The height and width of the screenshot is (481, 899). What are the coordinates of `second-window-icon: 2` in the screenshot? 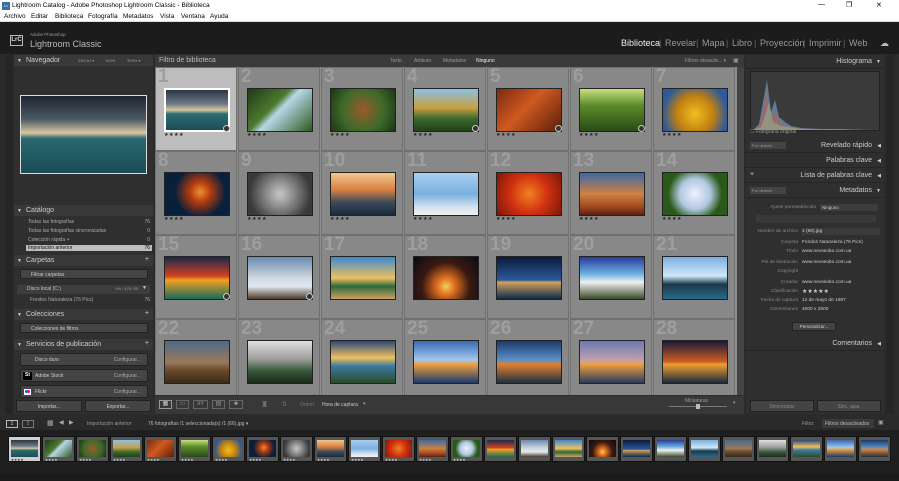 It's located at (28, 424).